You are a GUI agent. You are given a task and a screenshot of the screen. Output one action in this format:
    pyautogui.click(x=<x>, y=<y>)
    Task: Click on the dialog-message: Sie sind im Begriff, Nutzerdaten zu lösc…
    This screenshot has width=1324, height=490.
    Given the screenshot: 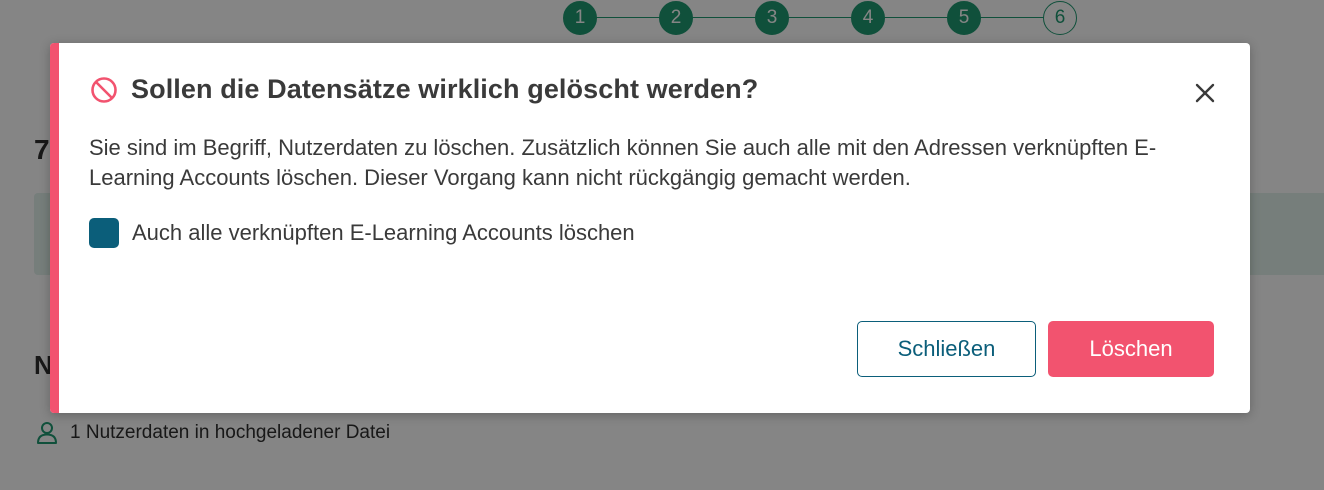 What is the action you would take?
    pyautogui.click(x=623, y=162)
    